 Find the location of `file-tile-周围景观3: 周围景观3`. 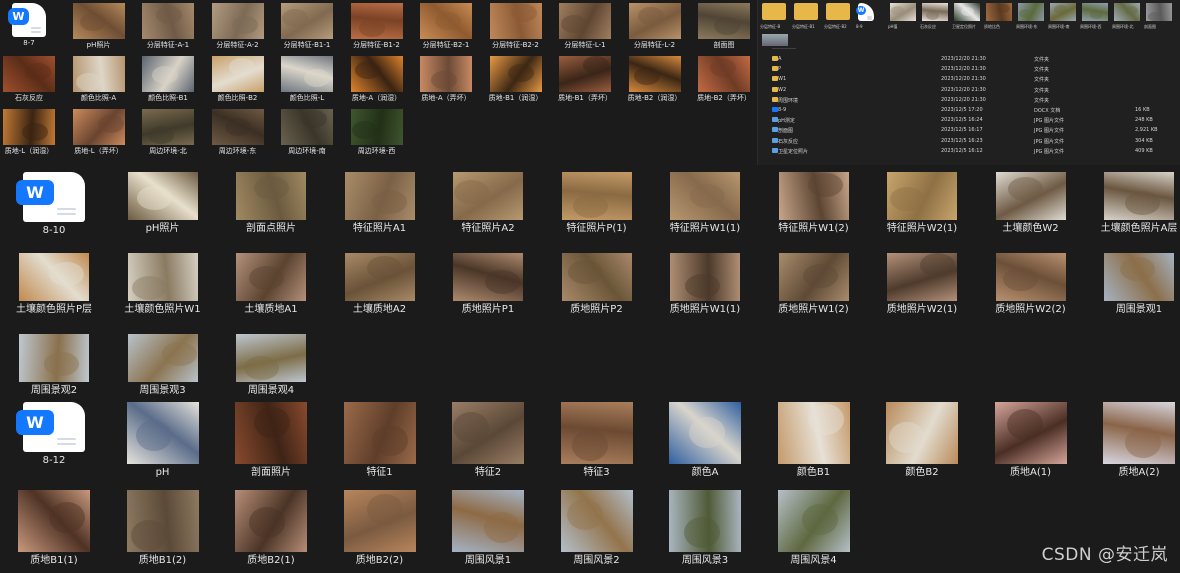

file-tile-周围景观3: 周围景观3 is located at coordinates (163, 365).